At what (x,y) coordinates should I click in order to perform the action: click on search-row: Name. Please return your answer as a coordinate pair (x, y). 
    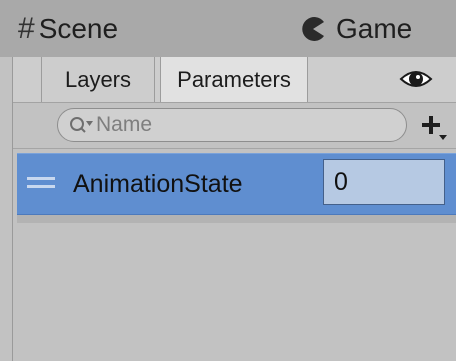
    Looking at the image, I should click on (234, 125).